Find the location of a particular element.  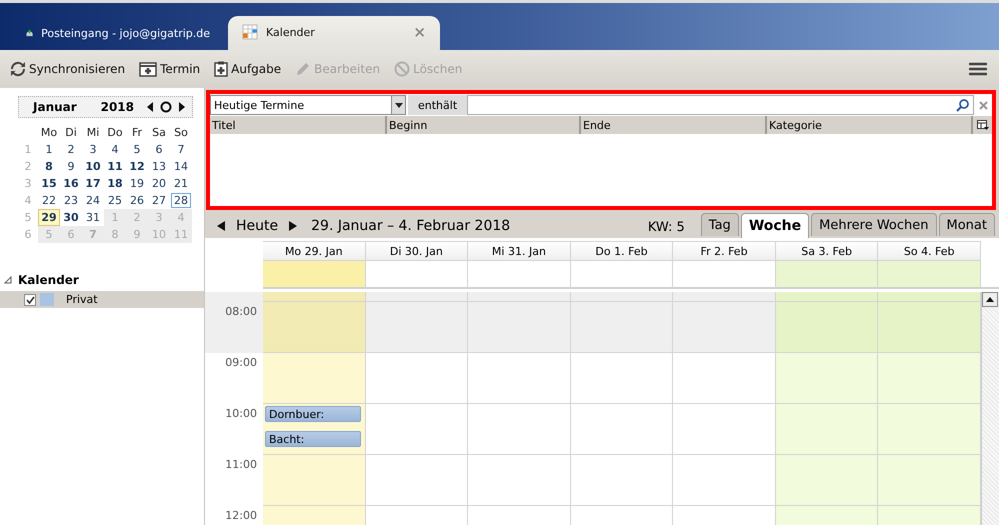

day-header: Mi 31. Jan is located at coordinates (519, 251).